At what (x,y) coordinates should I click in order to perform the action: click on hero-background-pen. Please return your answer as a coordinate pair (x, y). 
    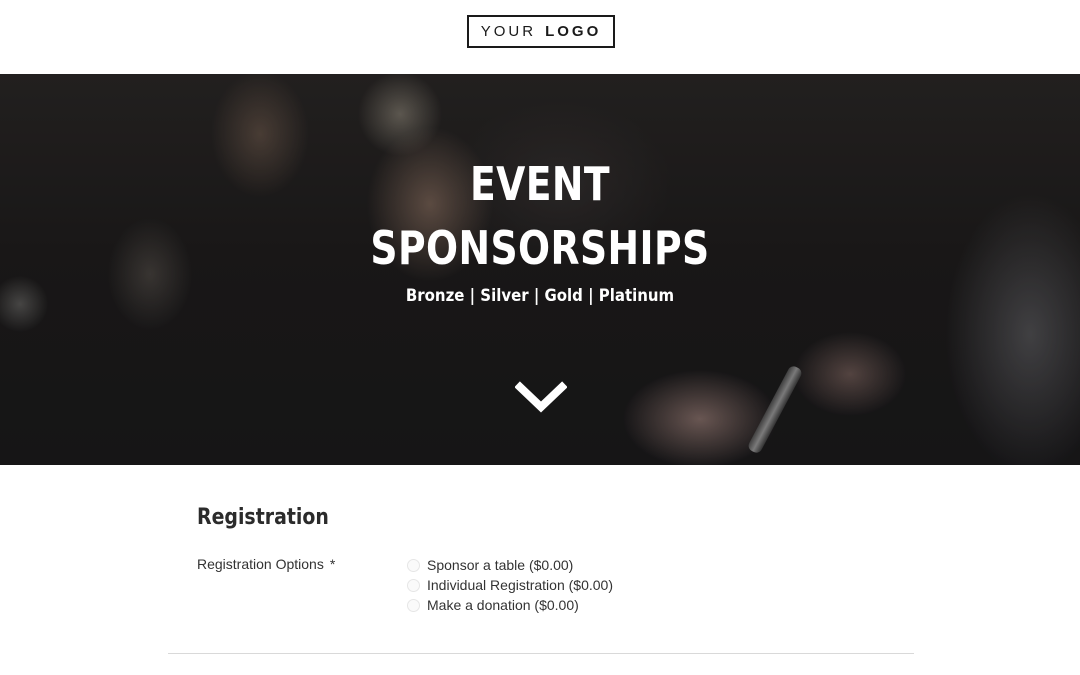
    Looking at the image, I should click on (775, 409).